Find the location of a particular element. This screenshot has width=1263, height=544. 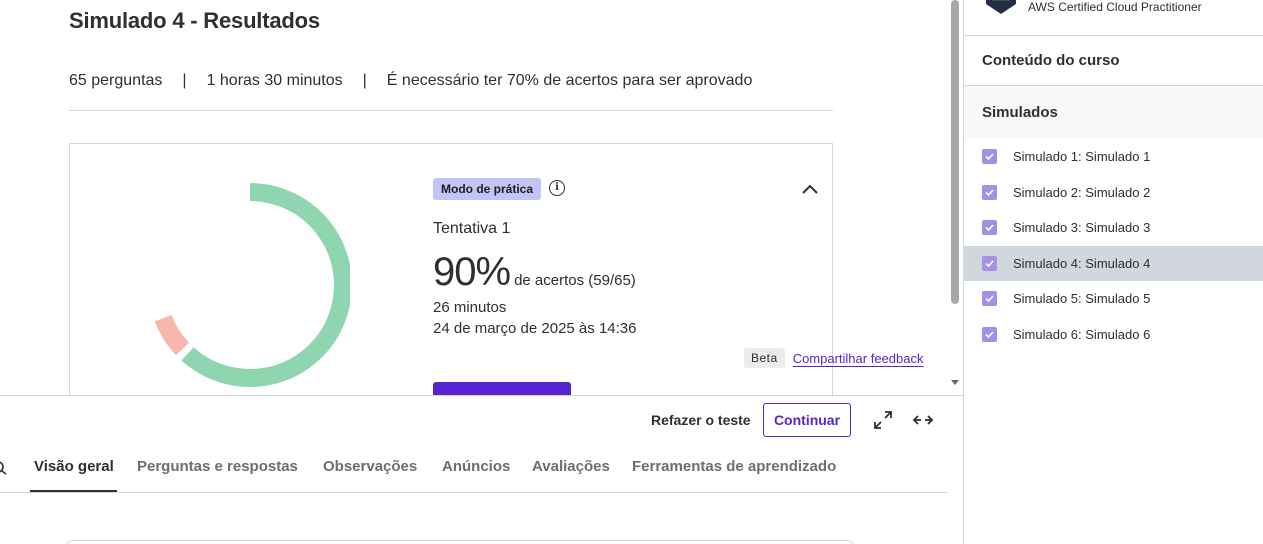

info-icon: i is located at coordinates (557, 188).